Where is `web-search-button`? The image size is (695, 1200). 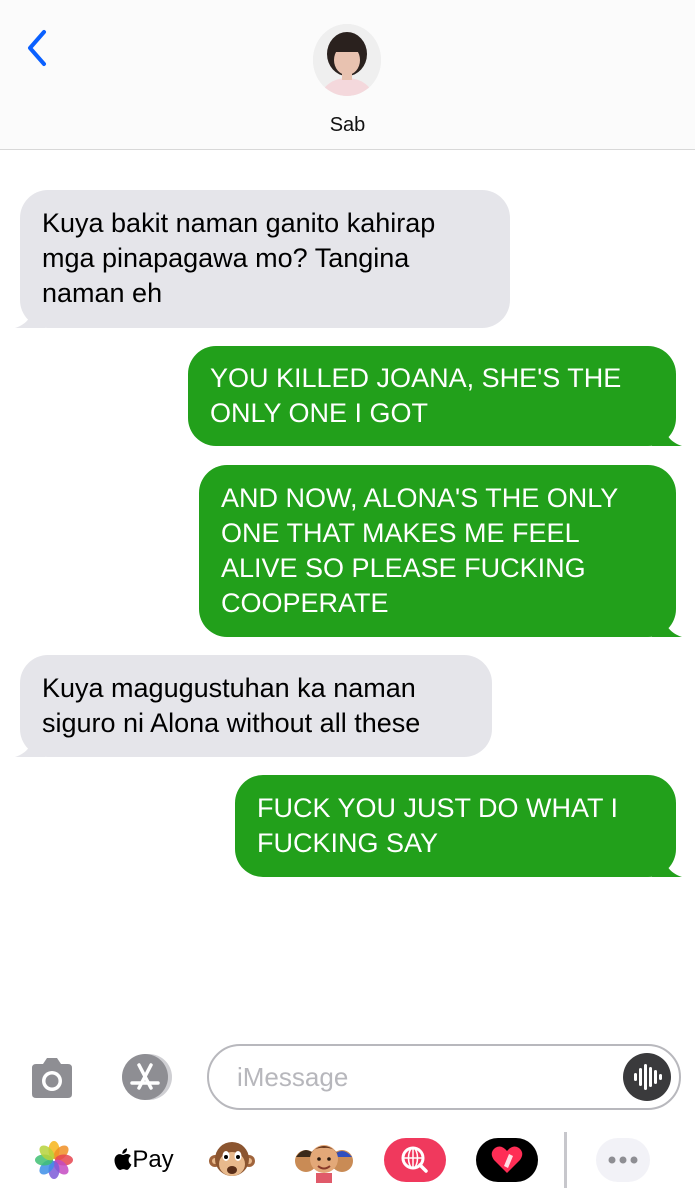 web-search-button is located at coordinates (415, 1160).